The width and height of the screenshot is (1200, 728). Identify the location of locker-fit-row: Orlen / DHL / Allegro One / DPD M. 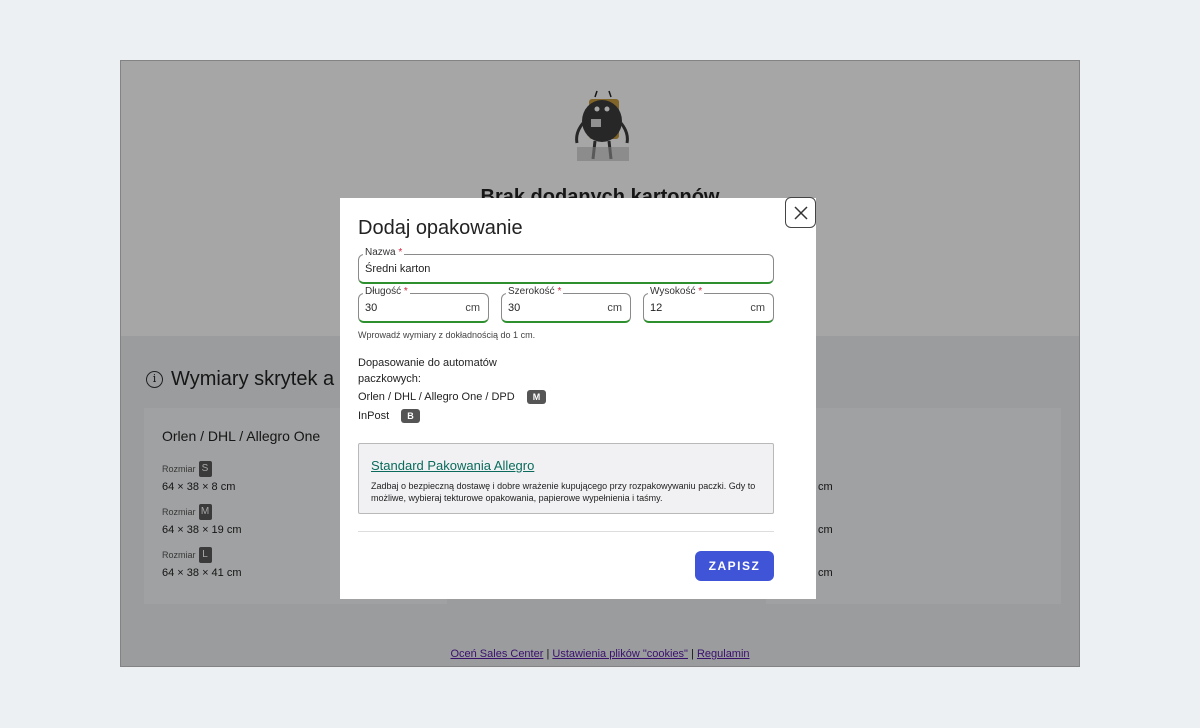
(452, 397).